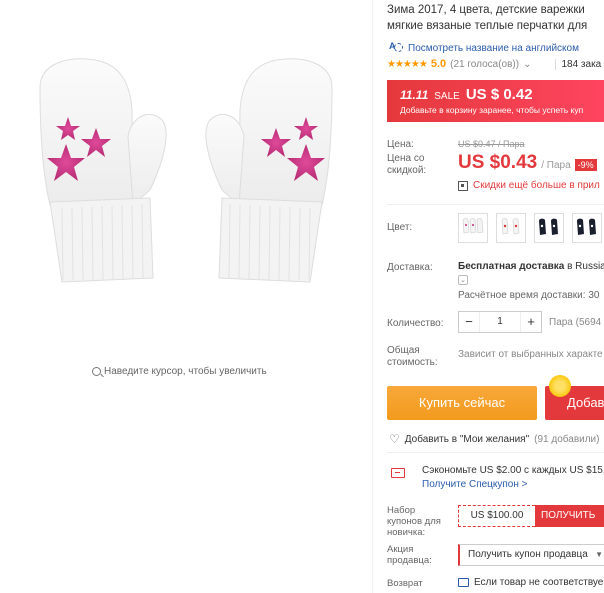 The width and height of the screenshot is (604, 593). What do you see at coordinates (493, 48) in the screenshot?
I see `translate-link-text: Посмотреть название на английском` at bounding box center [493, 48].